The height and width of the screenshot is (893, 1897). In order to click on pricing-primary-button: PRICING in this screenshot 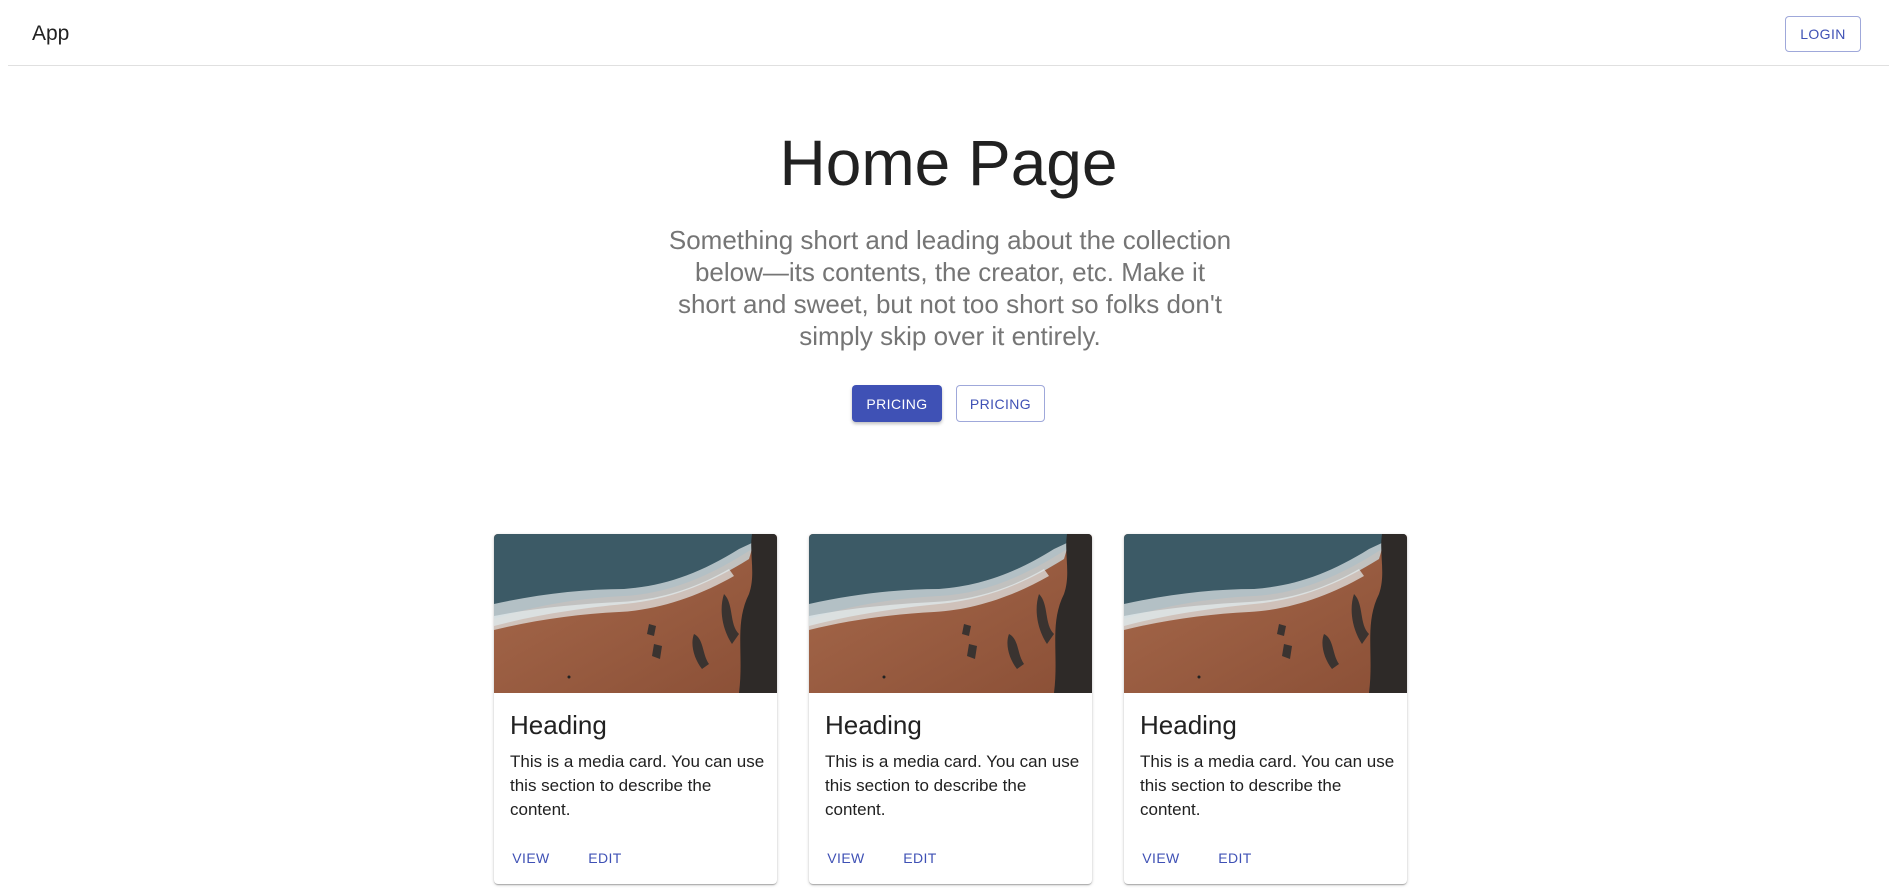, I will do `click(897, 403)`.